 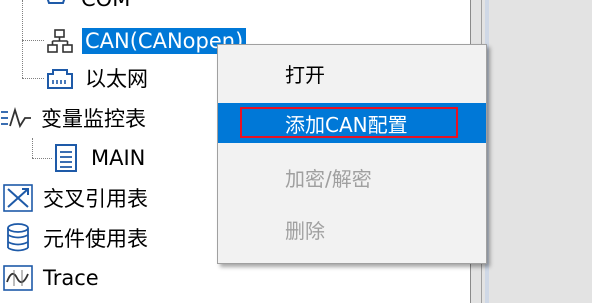 I want to click on trace-wave-icon, so click(x=18, y=278).